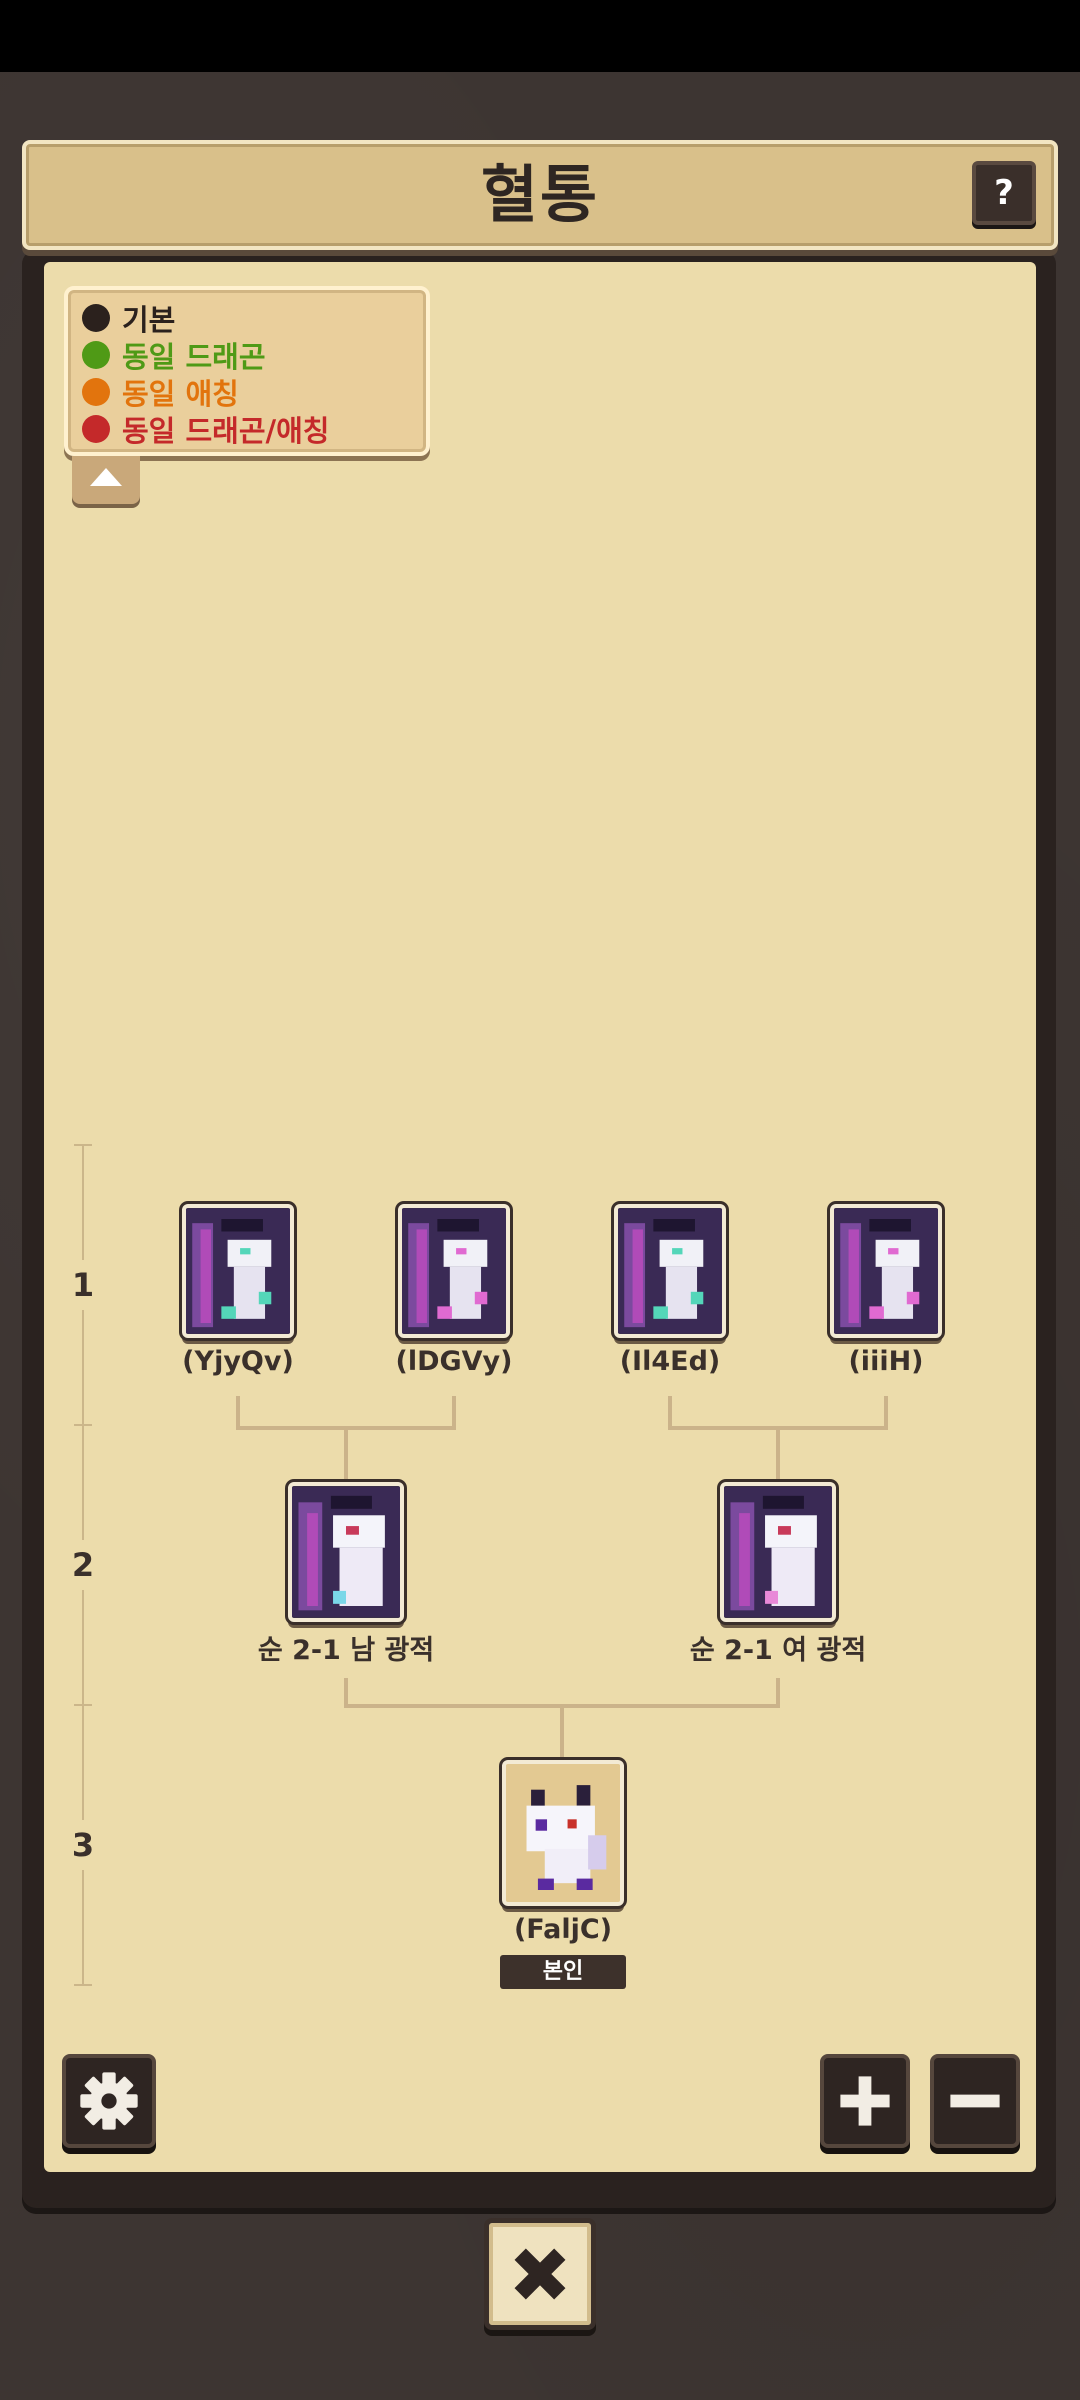  I want to click on zoom-out-button, so click(975, 2101).